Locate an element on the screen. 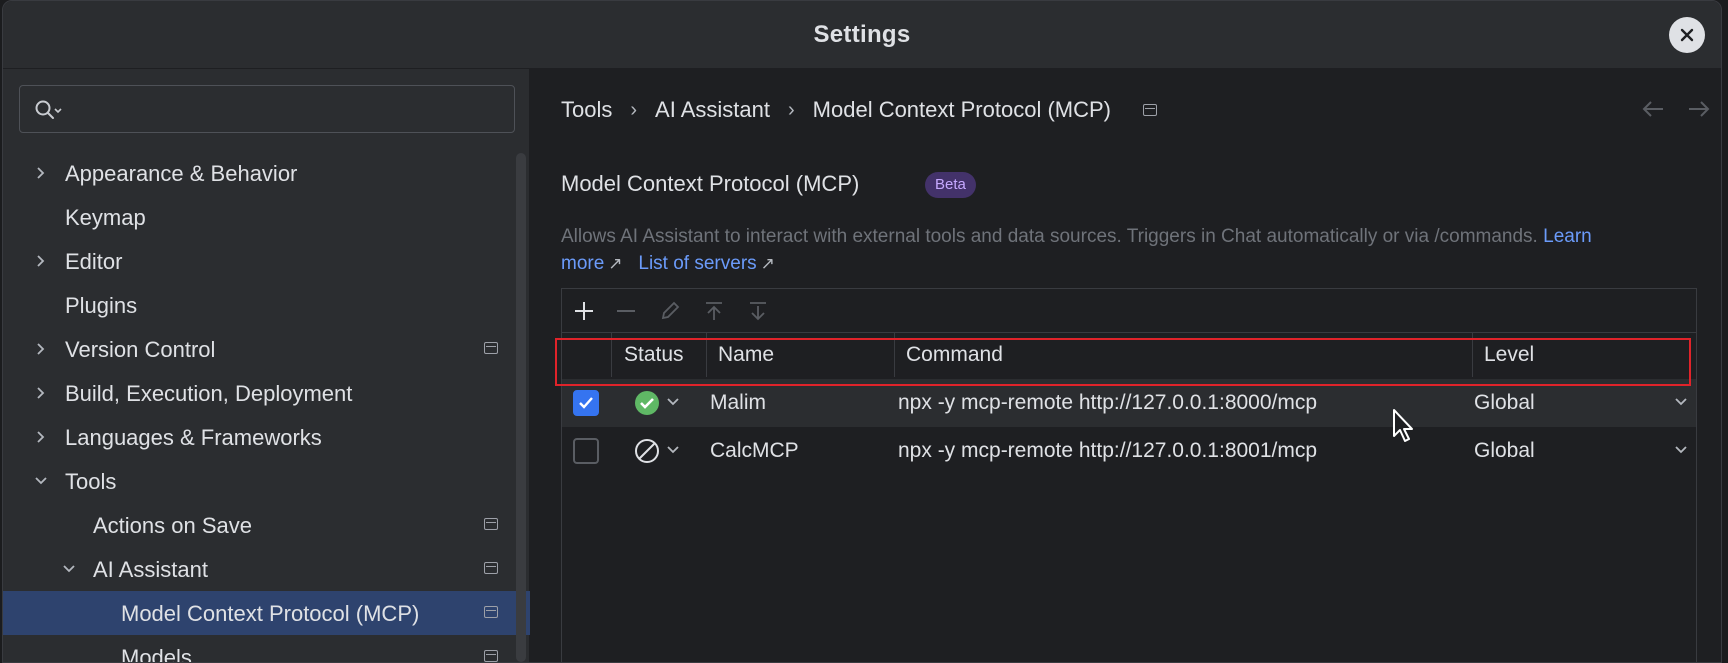  forward-arrow-icon is located at coordinates (1699, 109).